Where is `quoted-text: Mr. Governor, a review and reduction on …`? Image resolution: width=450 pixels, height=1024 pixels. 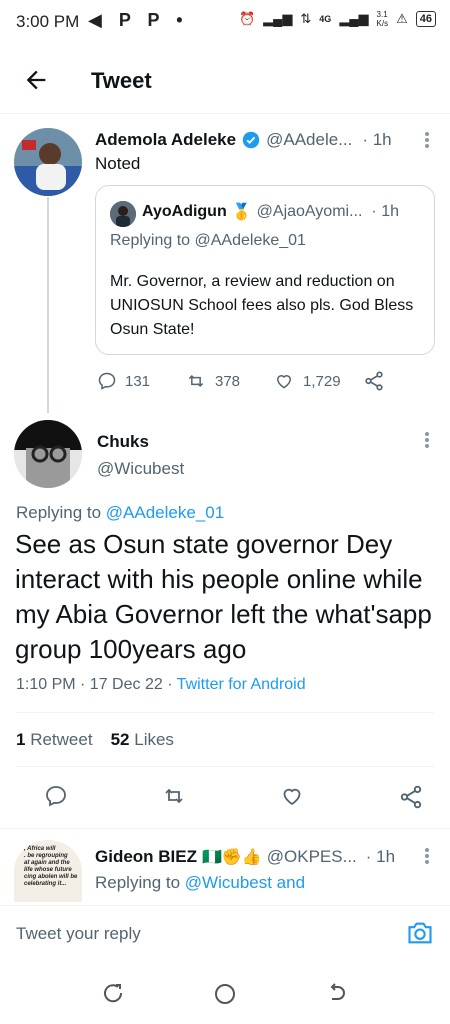 quoted-text: Mr. Governor, a review and reduction on … is located at coordinates (262, 305).